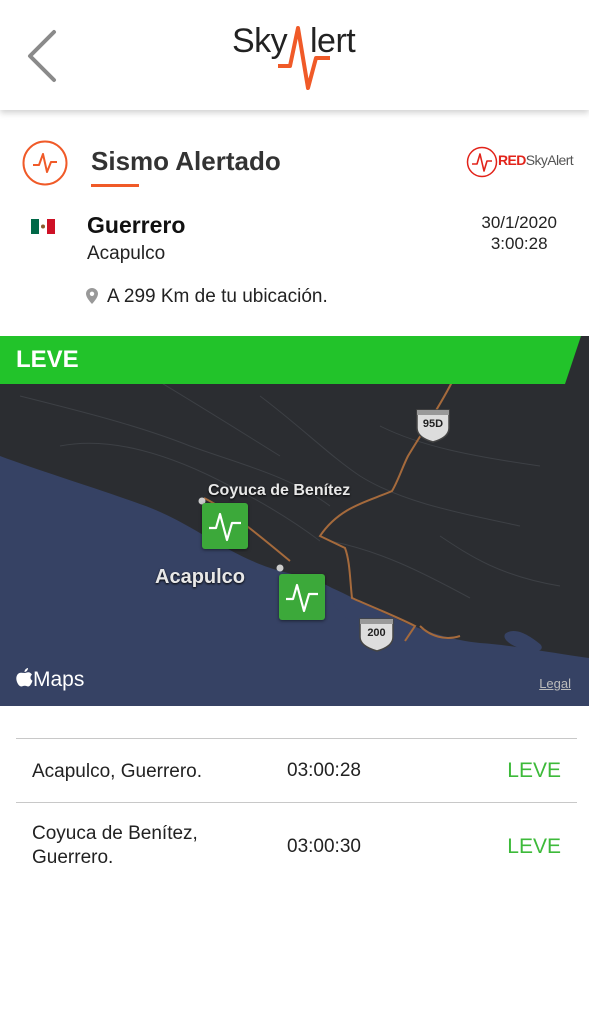  What do you see at coordinates (126, 253) in the screenshot?
I see `city-name: Acapulco` at bounding box center [126, 253].